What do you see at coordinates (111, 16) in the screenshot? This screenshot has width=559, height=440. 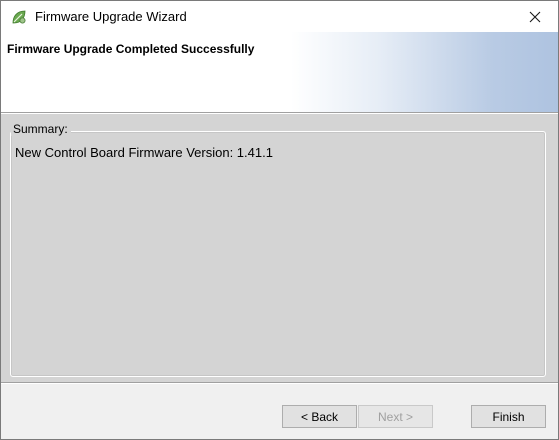 I see `window-title: Firmware Upgrade Wizard` at bounding box center [111, 16].